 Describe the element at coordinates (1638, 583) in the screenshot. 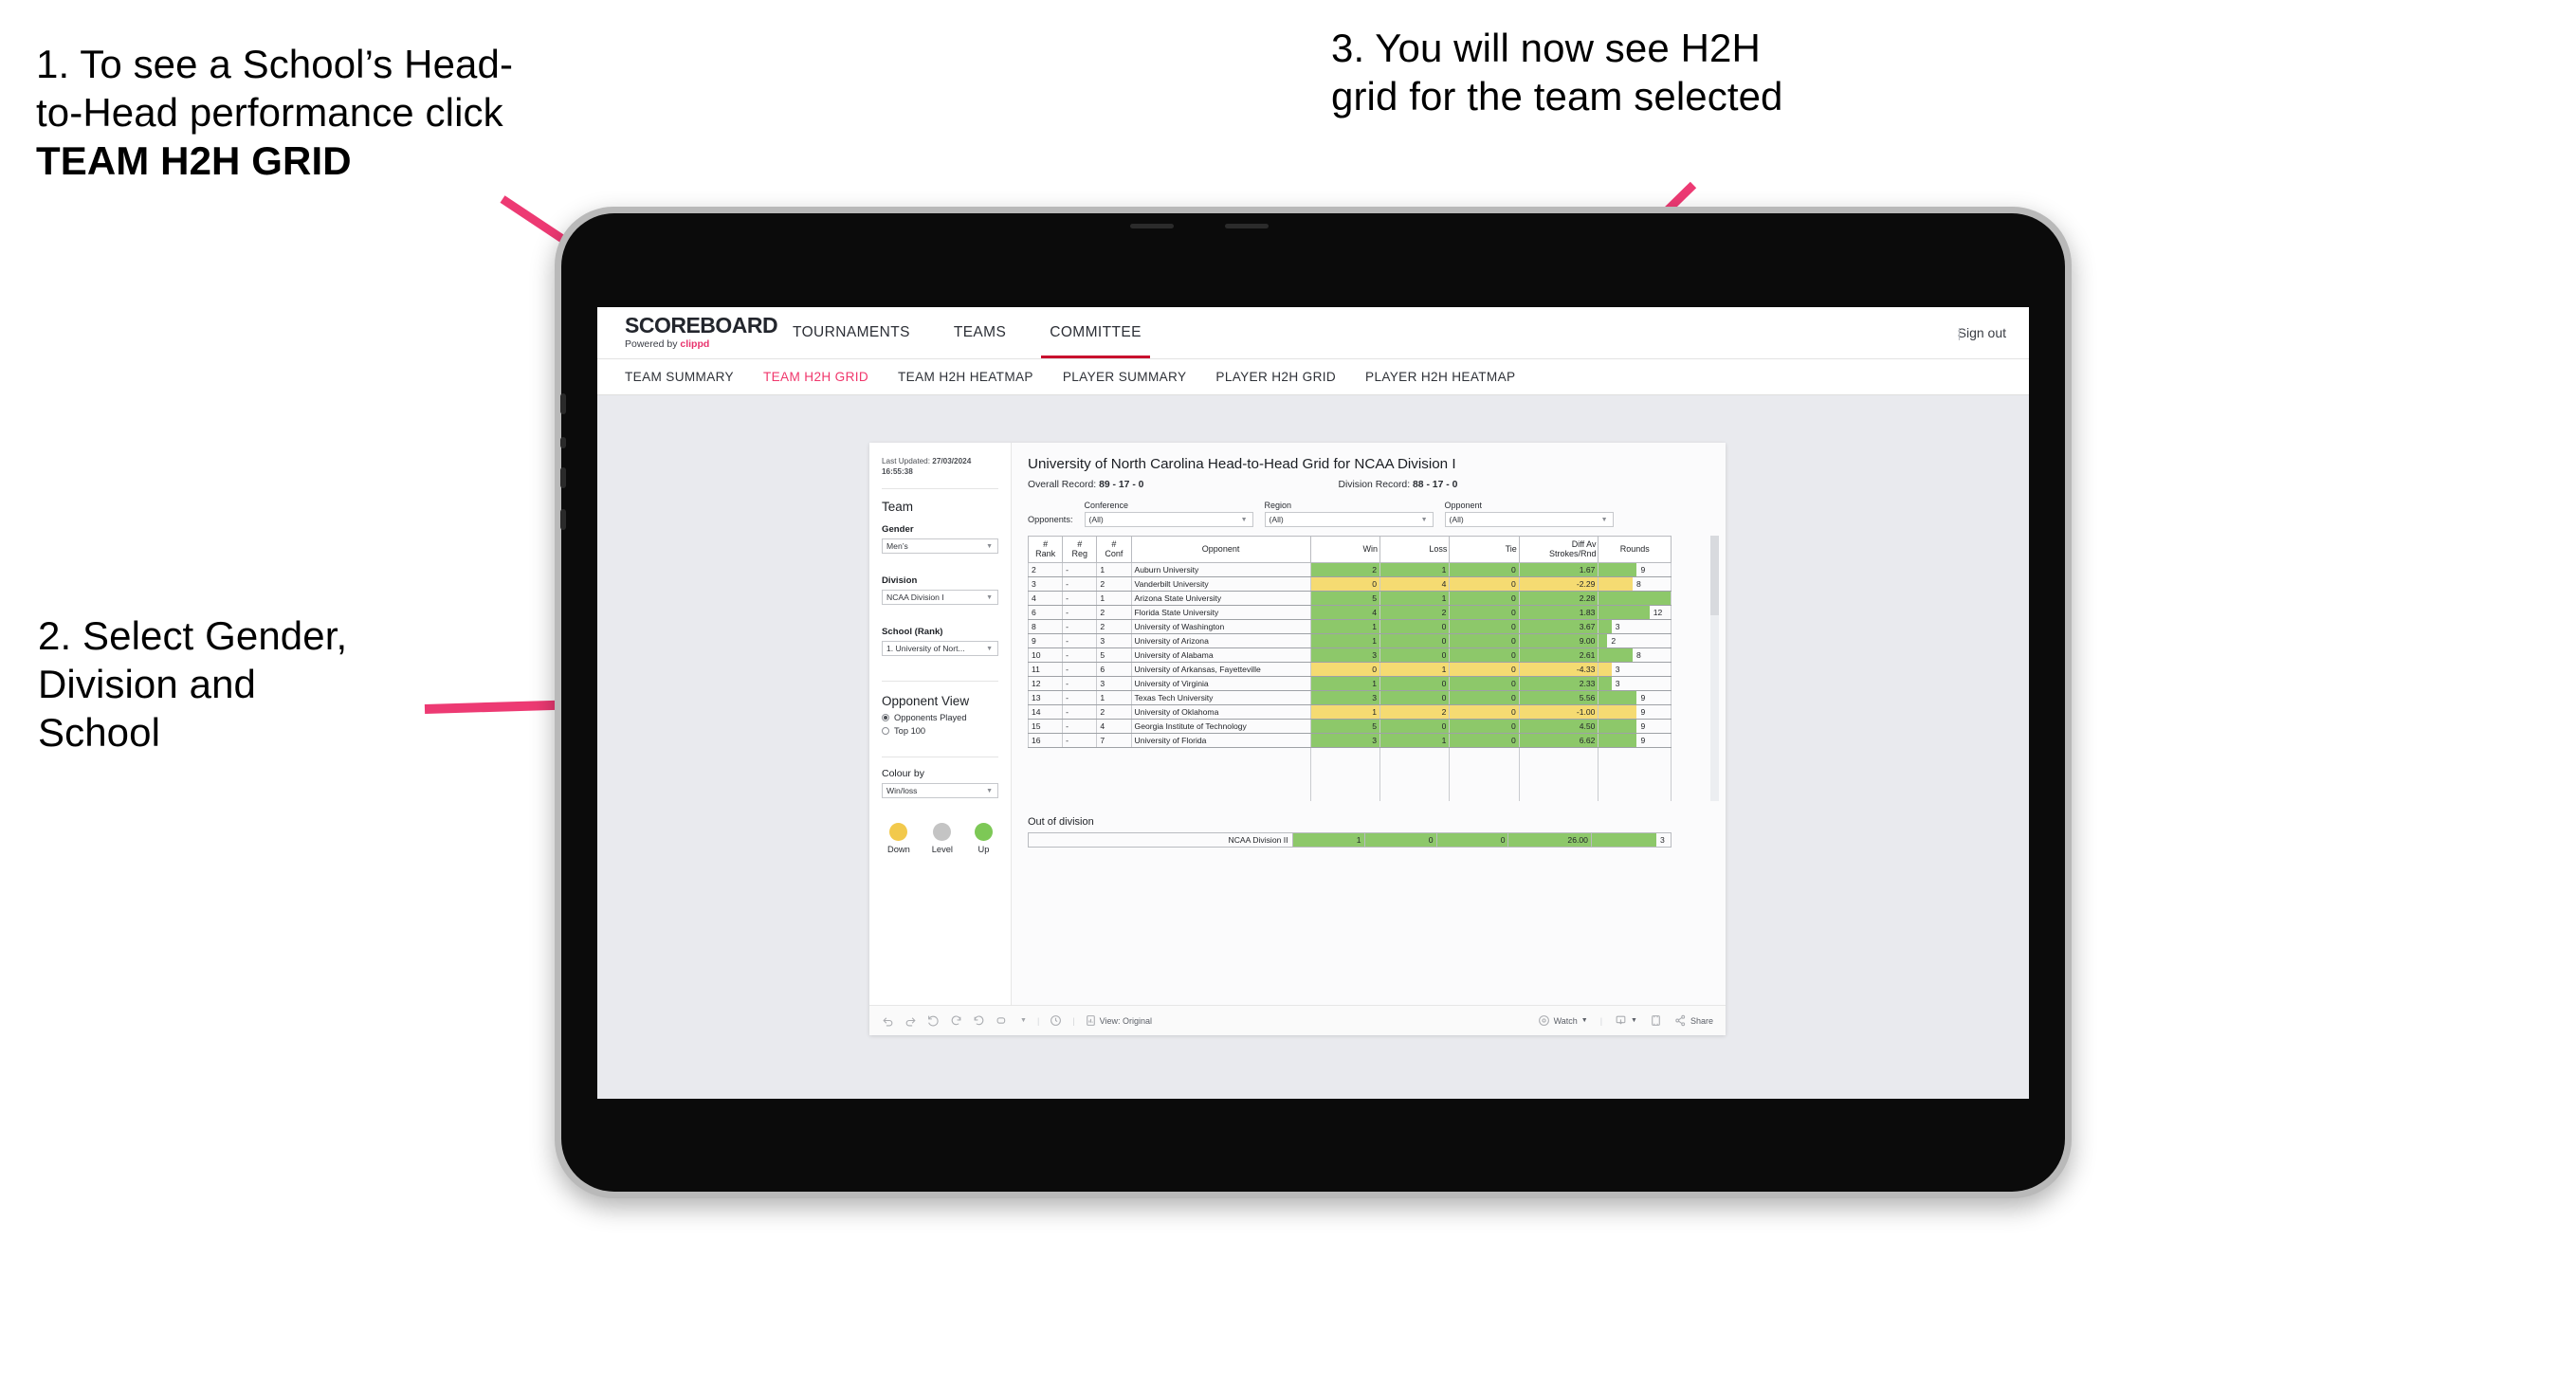

I see `rounds-value: 8` at that location.